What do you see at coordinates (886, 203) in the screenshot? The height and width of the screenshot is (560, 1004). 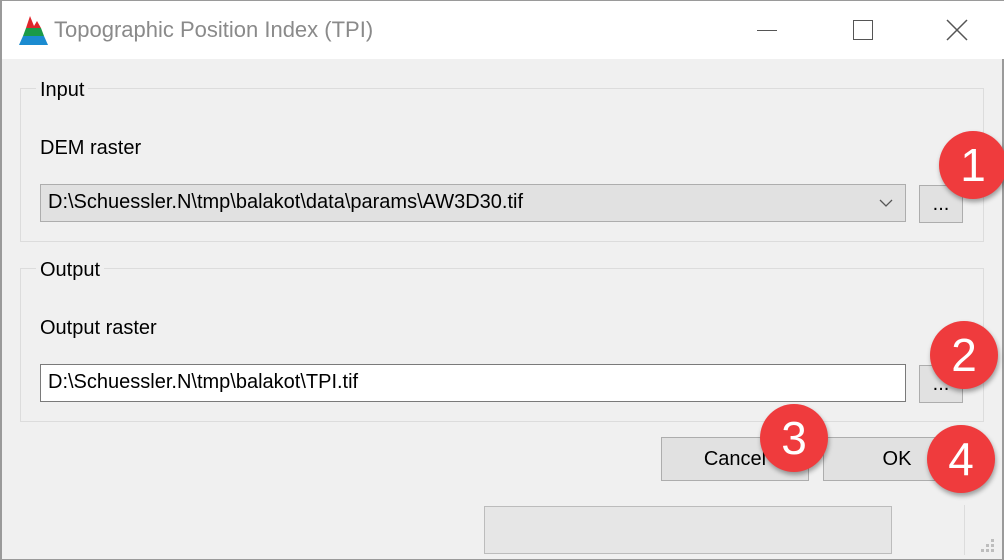 I see `chevron-down-icon` at bounding box center [886, 203].